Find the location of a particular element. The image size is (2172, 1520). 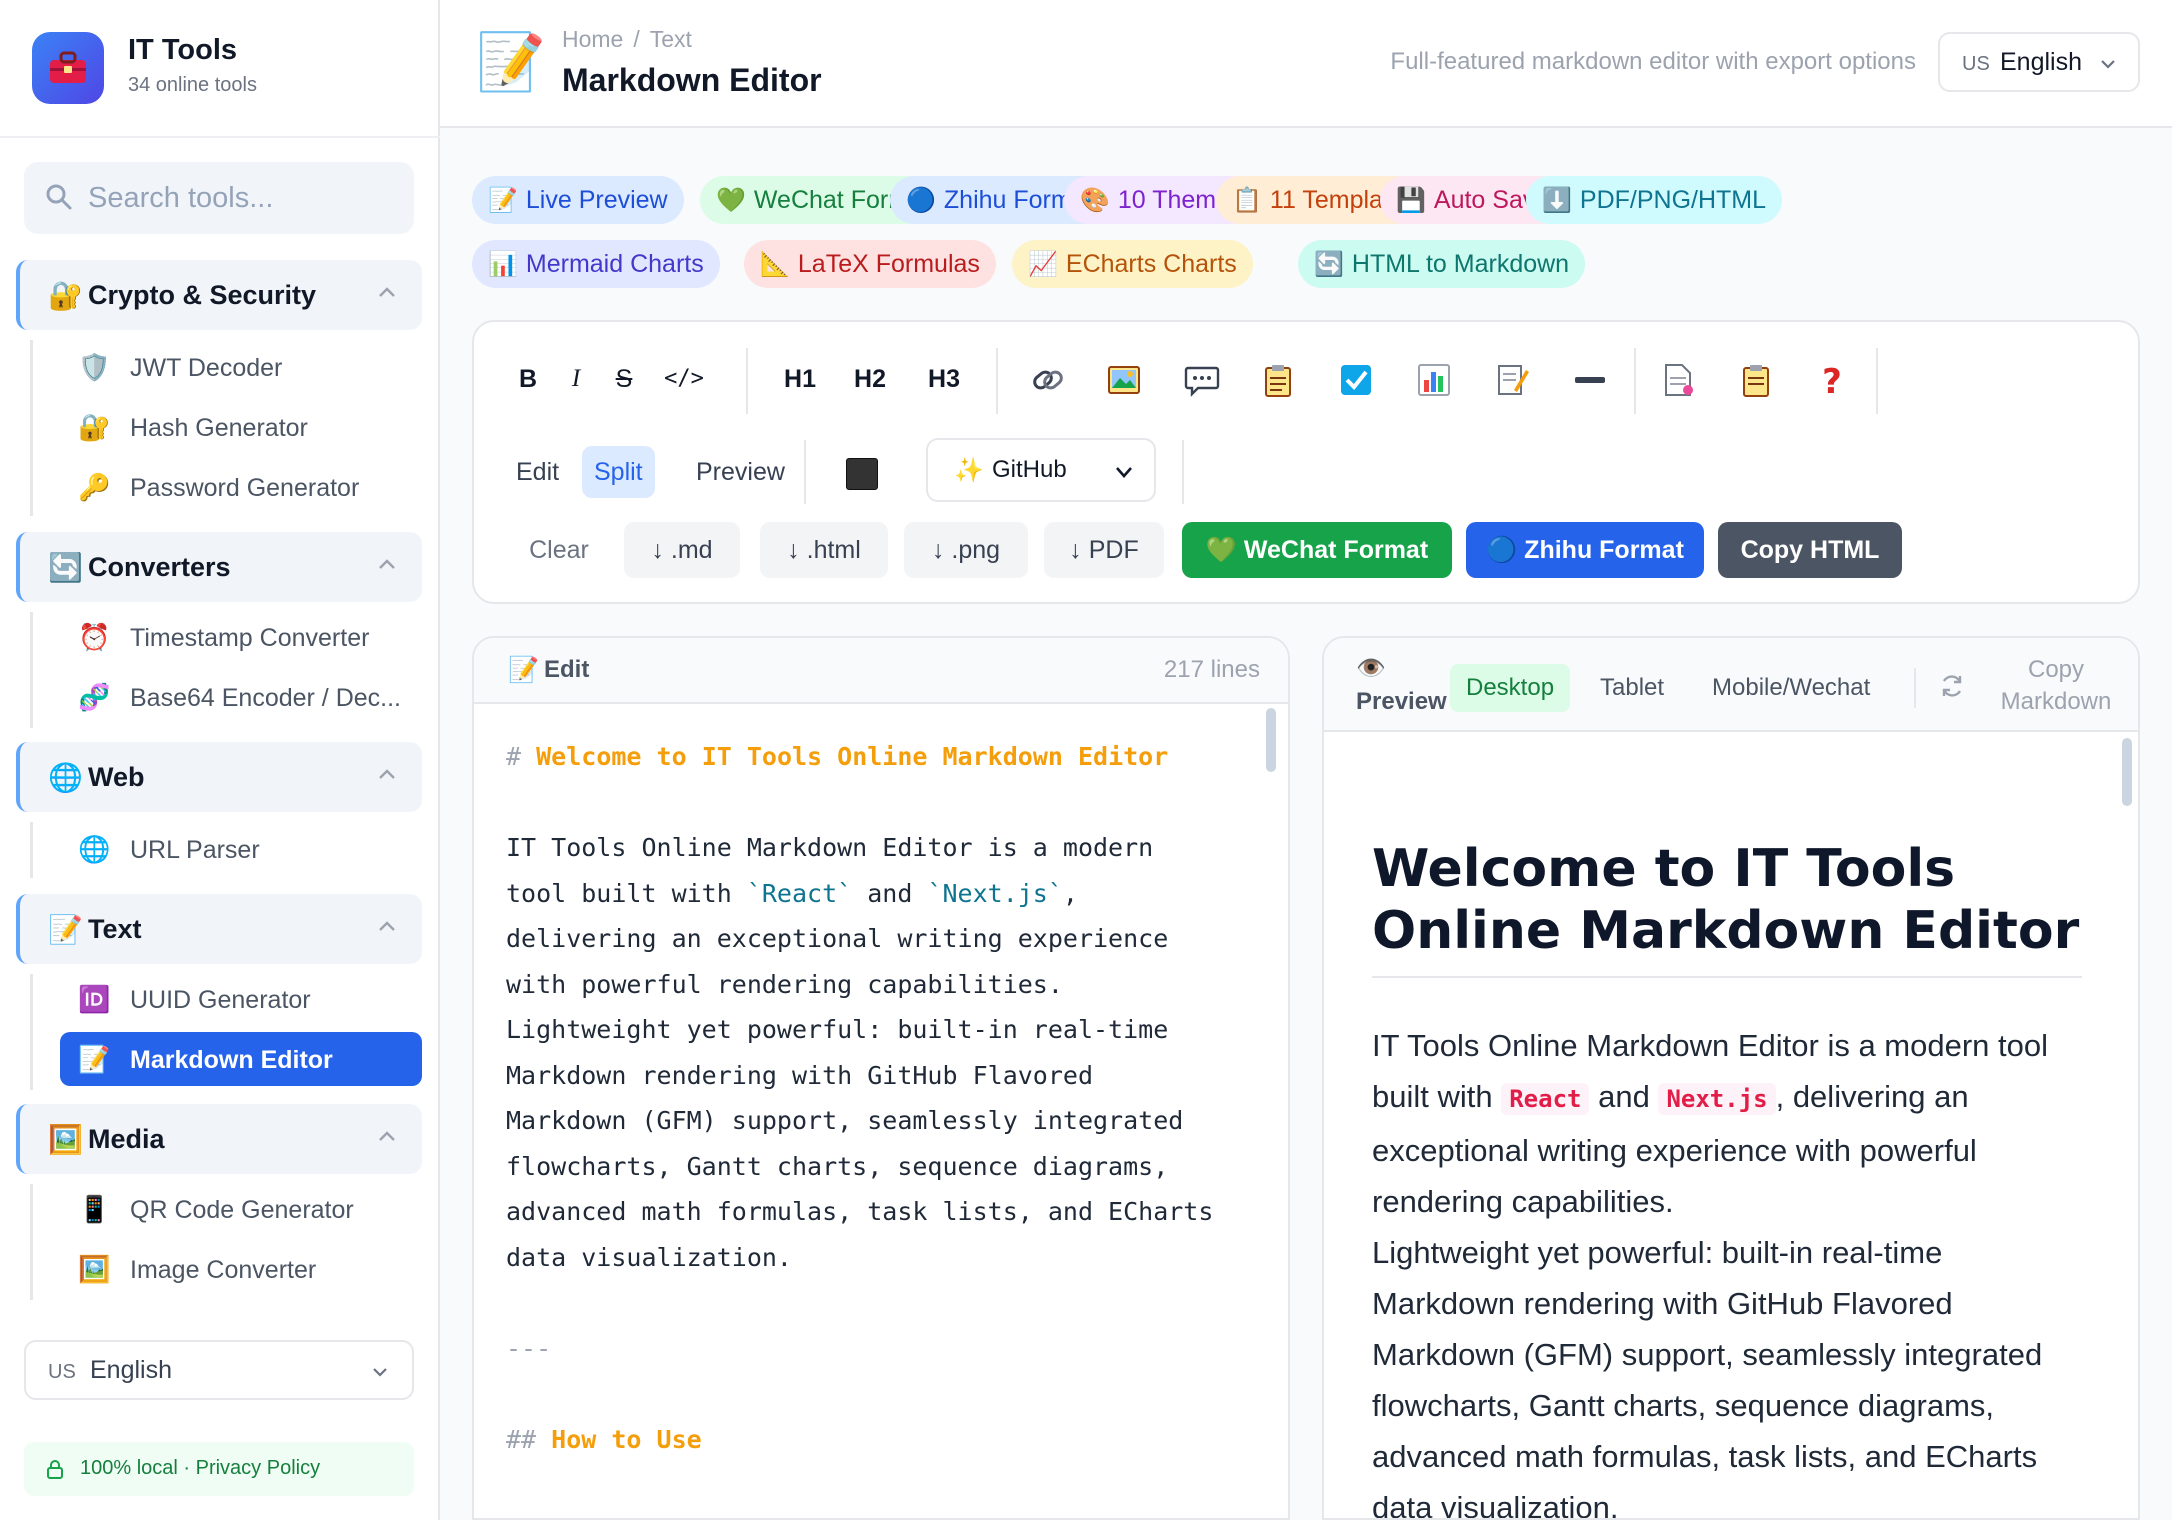

category-media: 🖼️ Media is located at coordinates (219, 1139).